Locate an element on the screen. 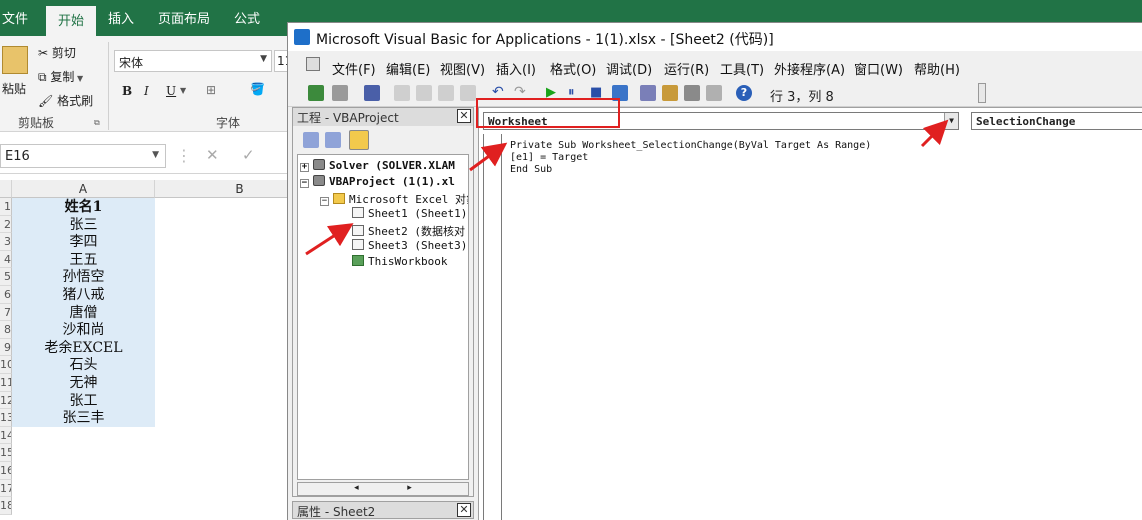  dialog-launcher-icon: ⧉ is located at coordinates (97, 123).